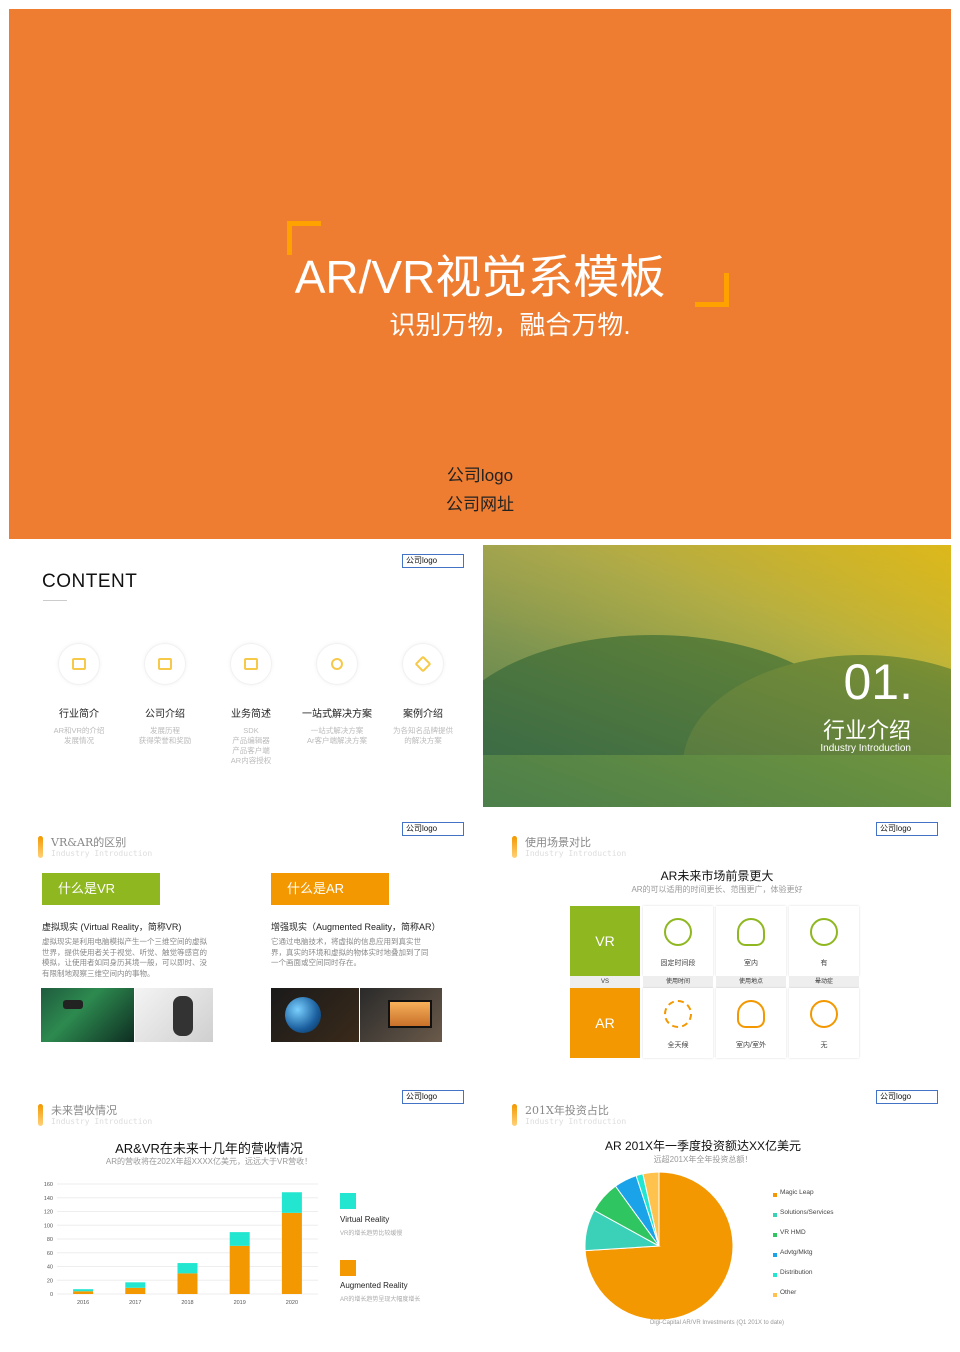 The image size is (960, 1352). I want to click on content-item-desc: AR和VR的介绍 发展情况, so click(79, 735).